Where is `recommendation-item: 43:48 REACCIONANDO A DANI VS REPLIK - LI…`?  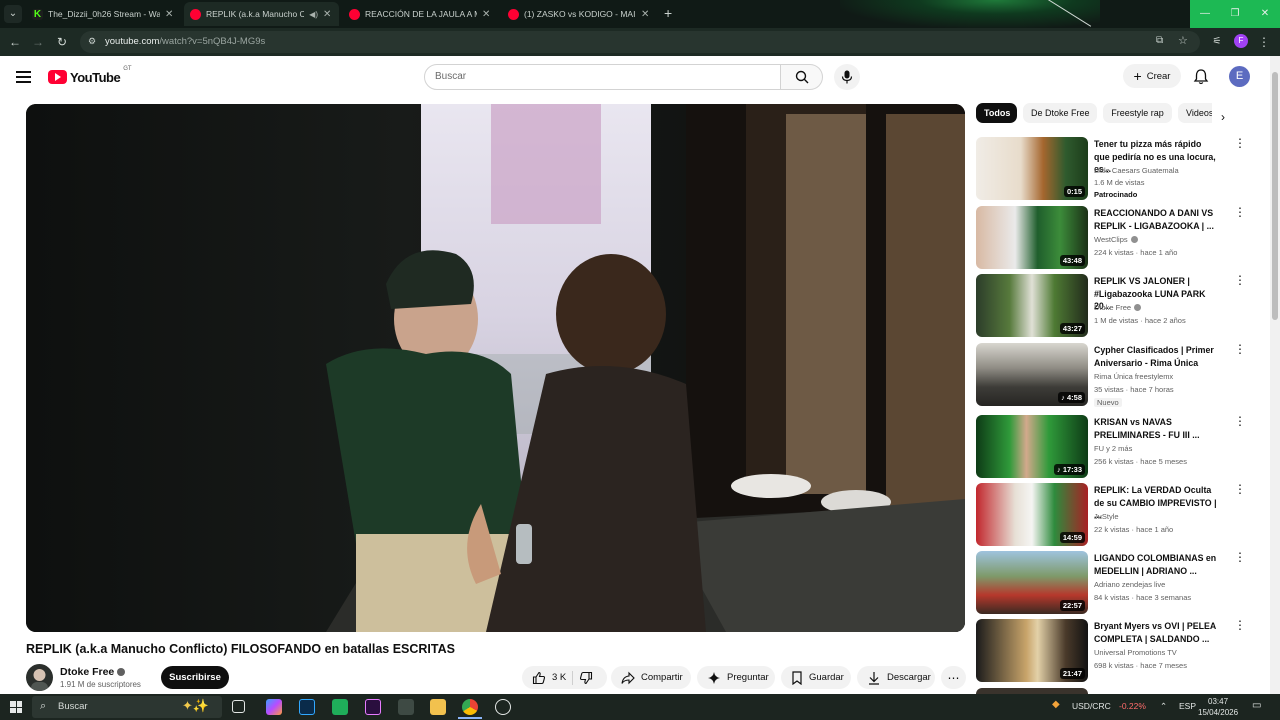 recommendation-item: 43:48 REACCIONANDO A DANI VS REPLIK - LI… is located at coordinates (1116, 238).